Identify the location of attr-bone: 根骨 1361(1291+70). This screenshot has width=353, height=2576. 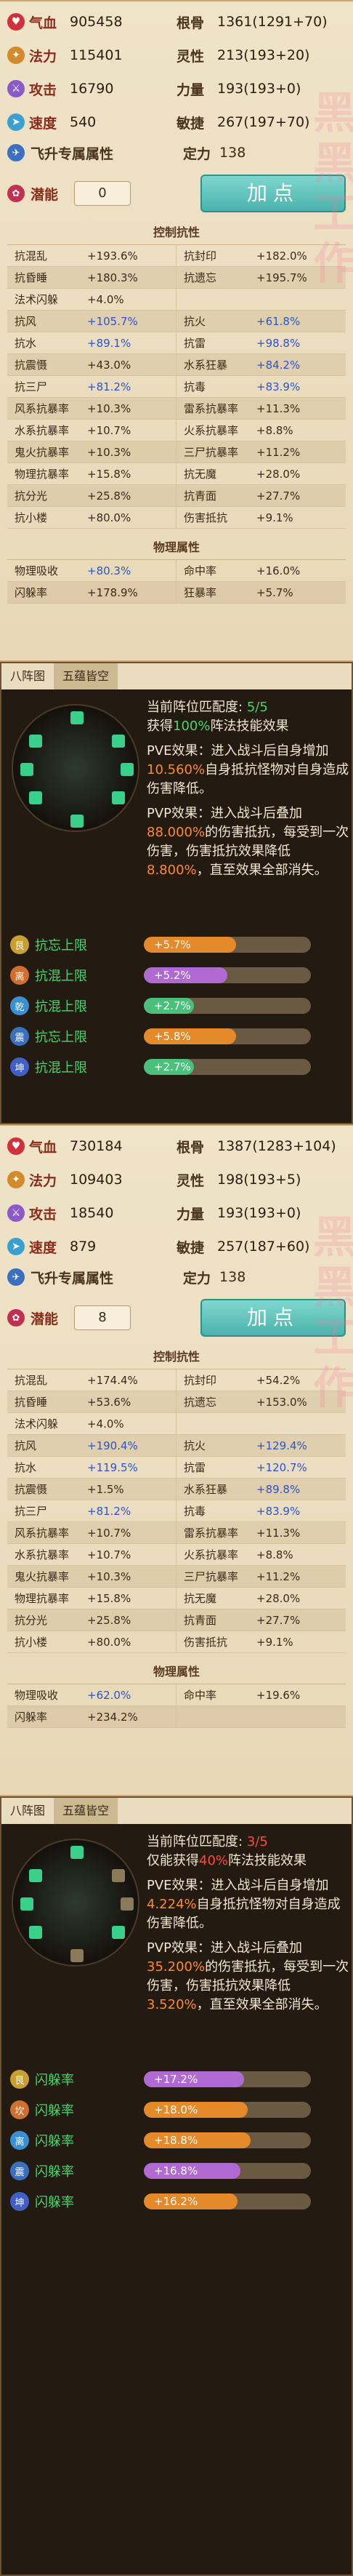
(261, 21).